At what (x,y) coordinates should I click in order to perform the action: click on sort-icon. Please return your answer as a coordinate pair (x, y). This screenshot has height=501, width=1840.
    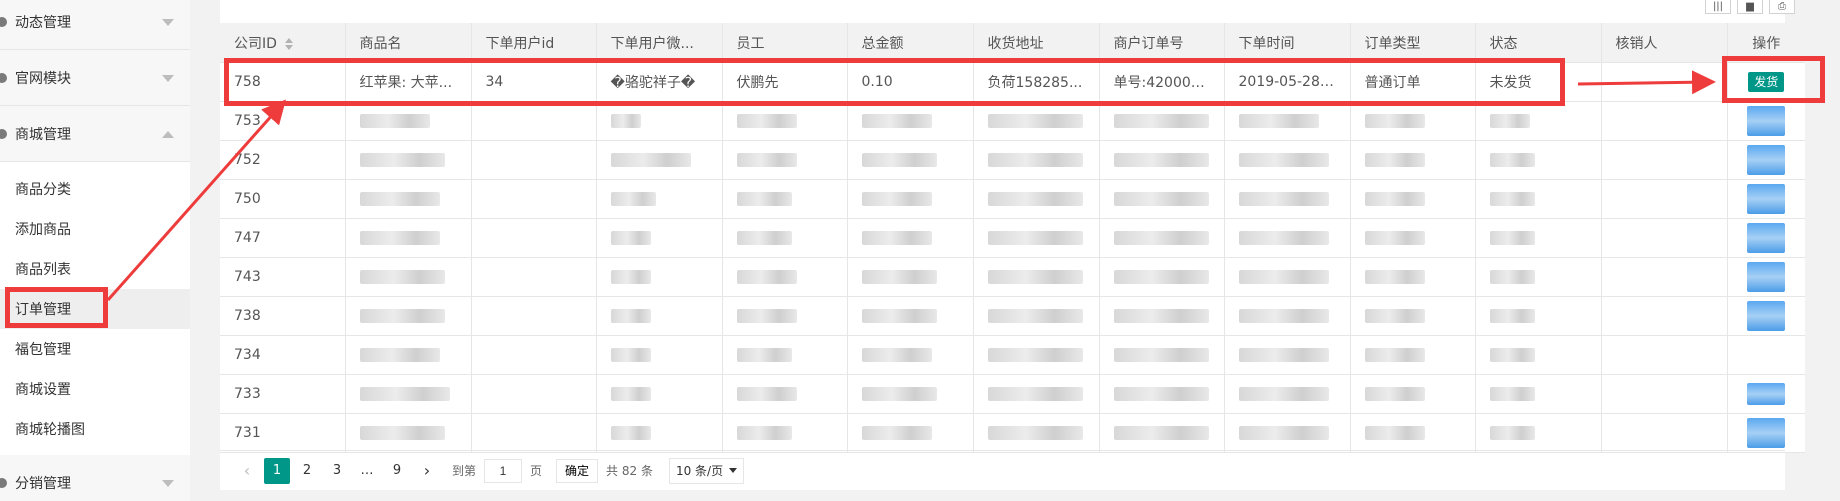
    Looking at the image, I should click on (288, 43).